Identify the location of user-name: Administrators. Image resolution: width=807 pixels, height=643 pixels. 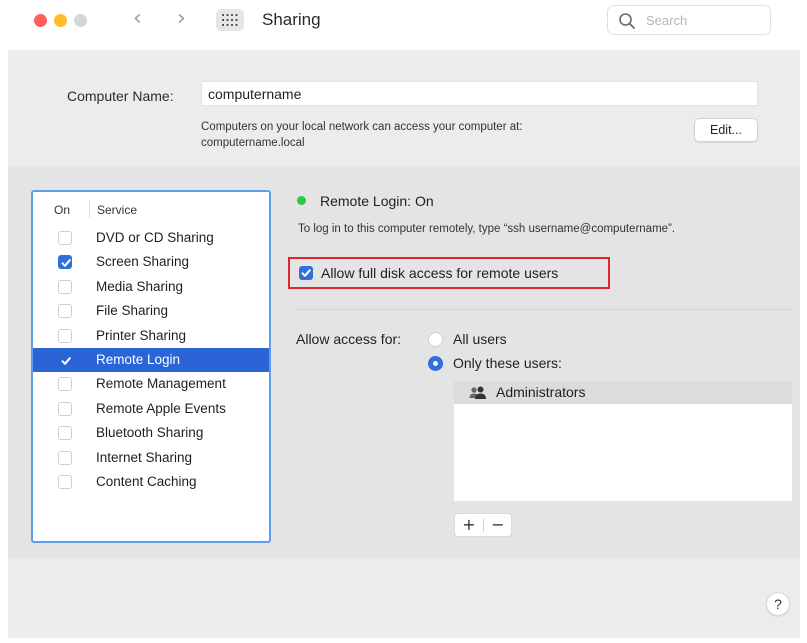
(541, 392).